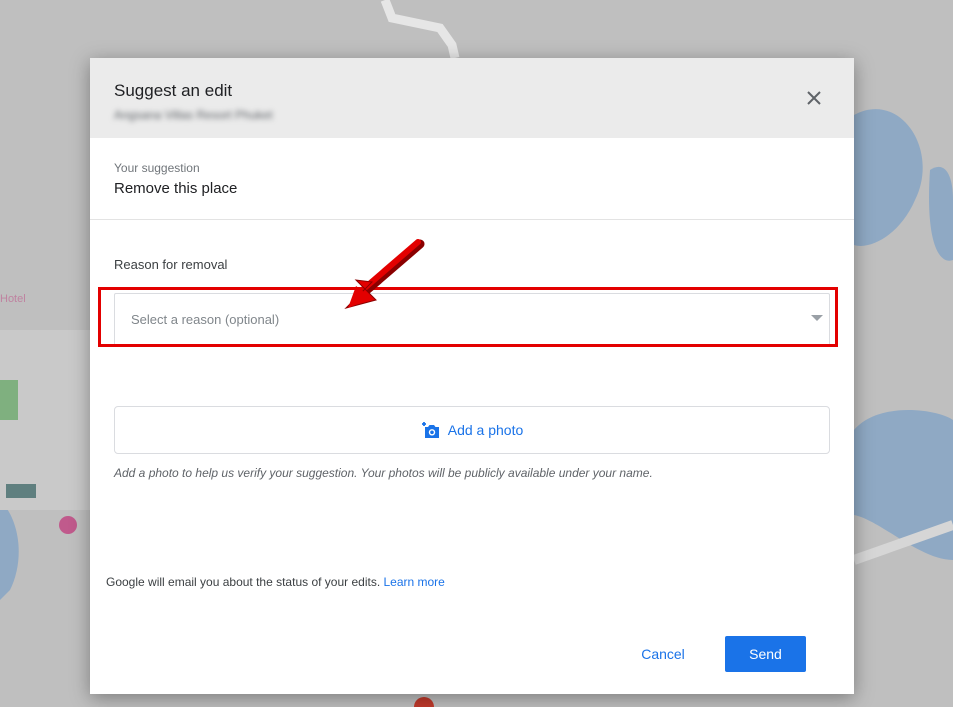  What do you see at coordinates (765, 654) in the screenshot?
I see `send-button: Send` at bounding box center [765, 654].